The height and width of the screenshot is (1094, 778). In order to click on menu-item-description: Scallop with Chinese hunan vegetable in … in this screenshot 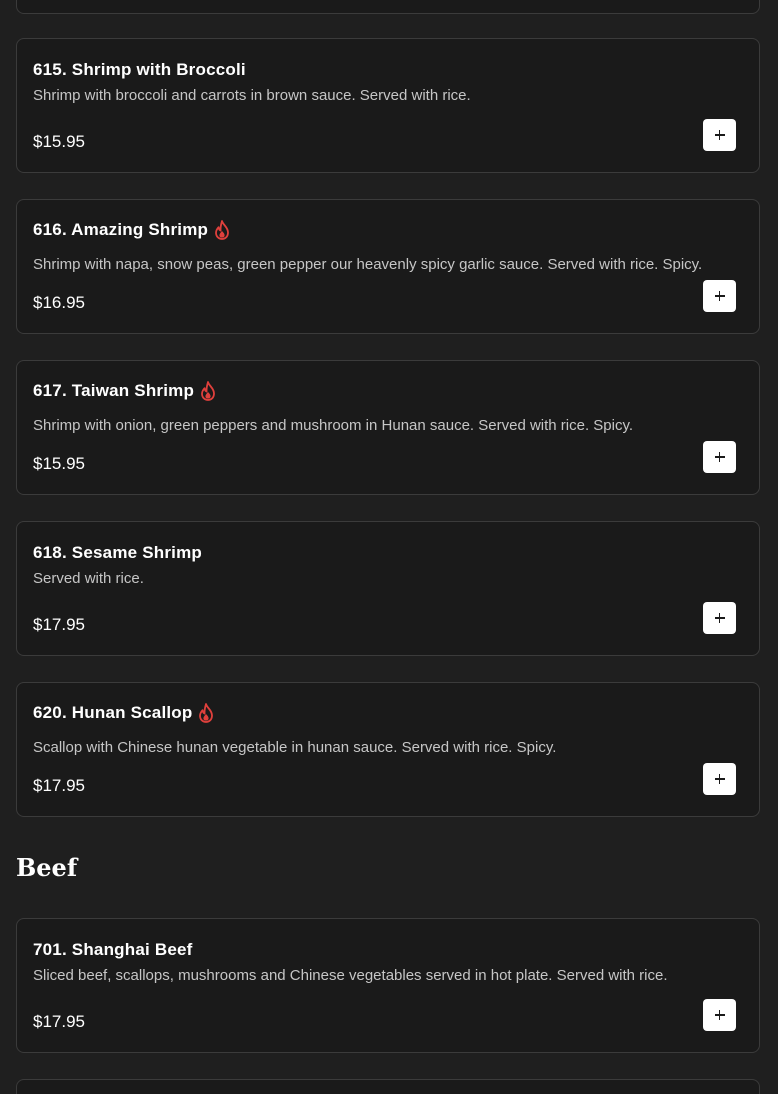, I will do `click(295, 747)`.